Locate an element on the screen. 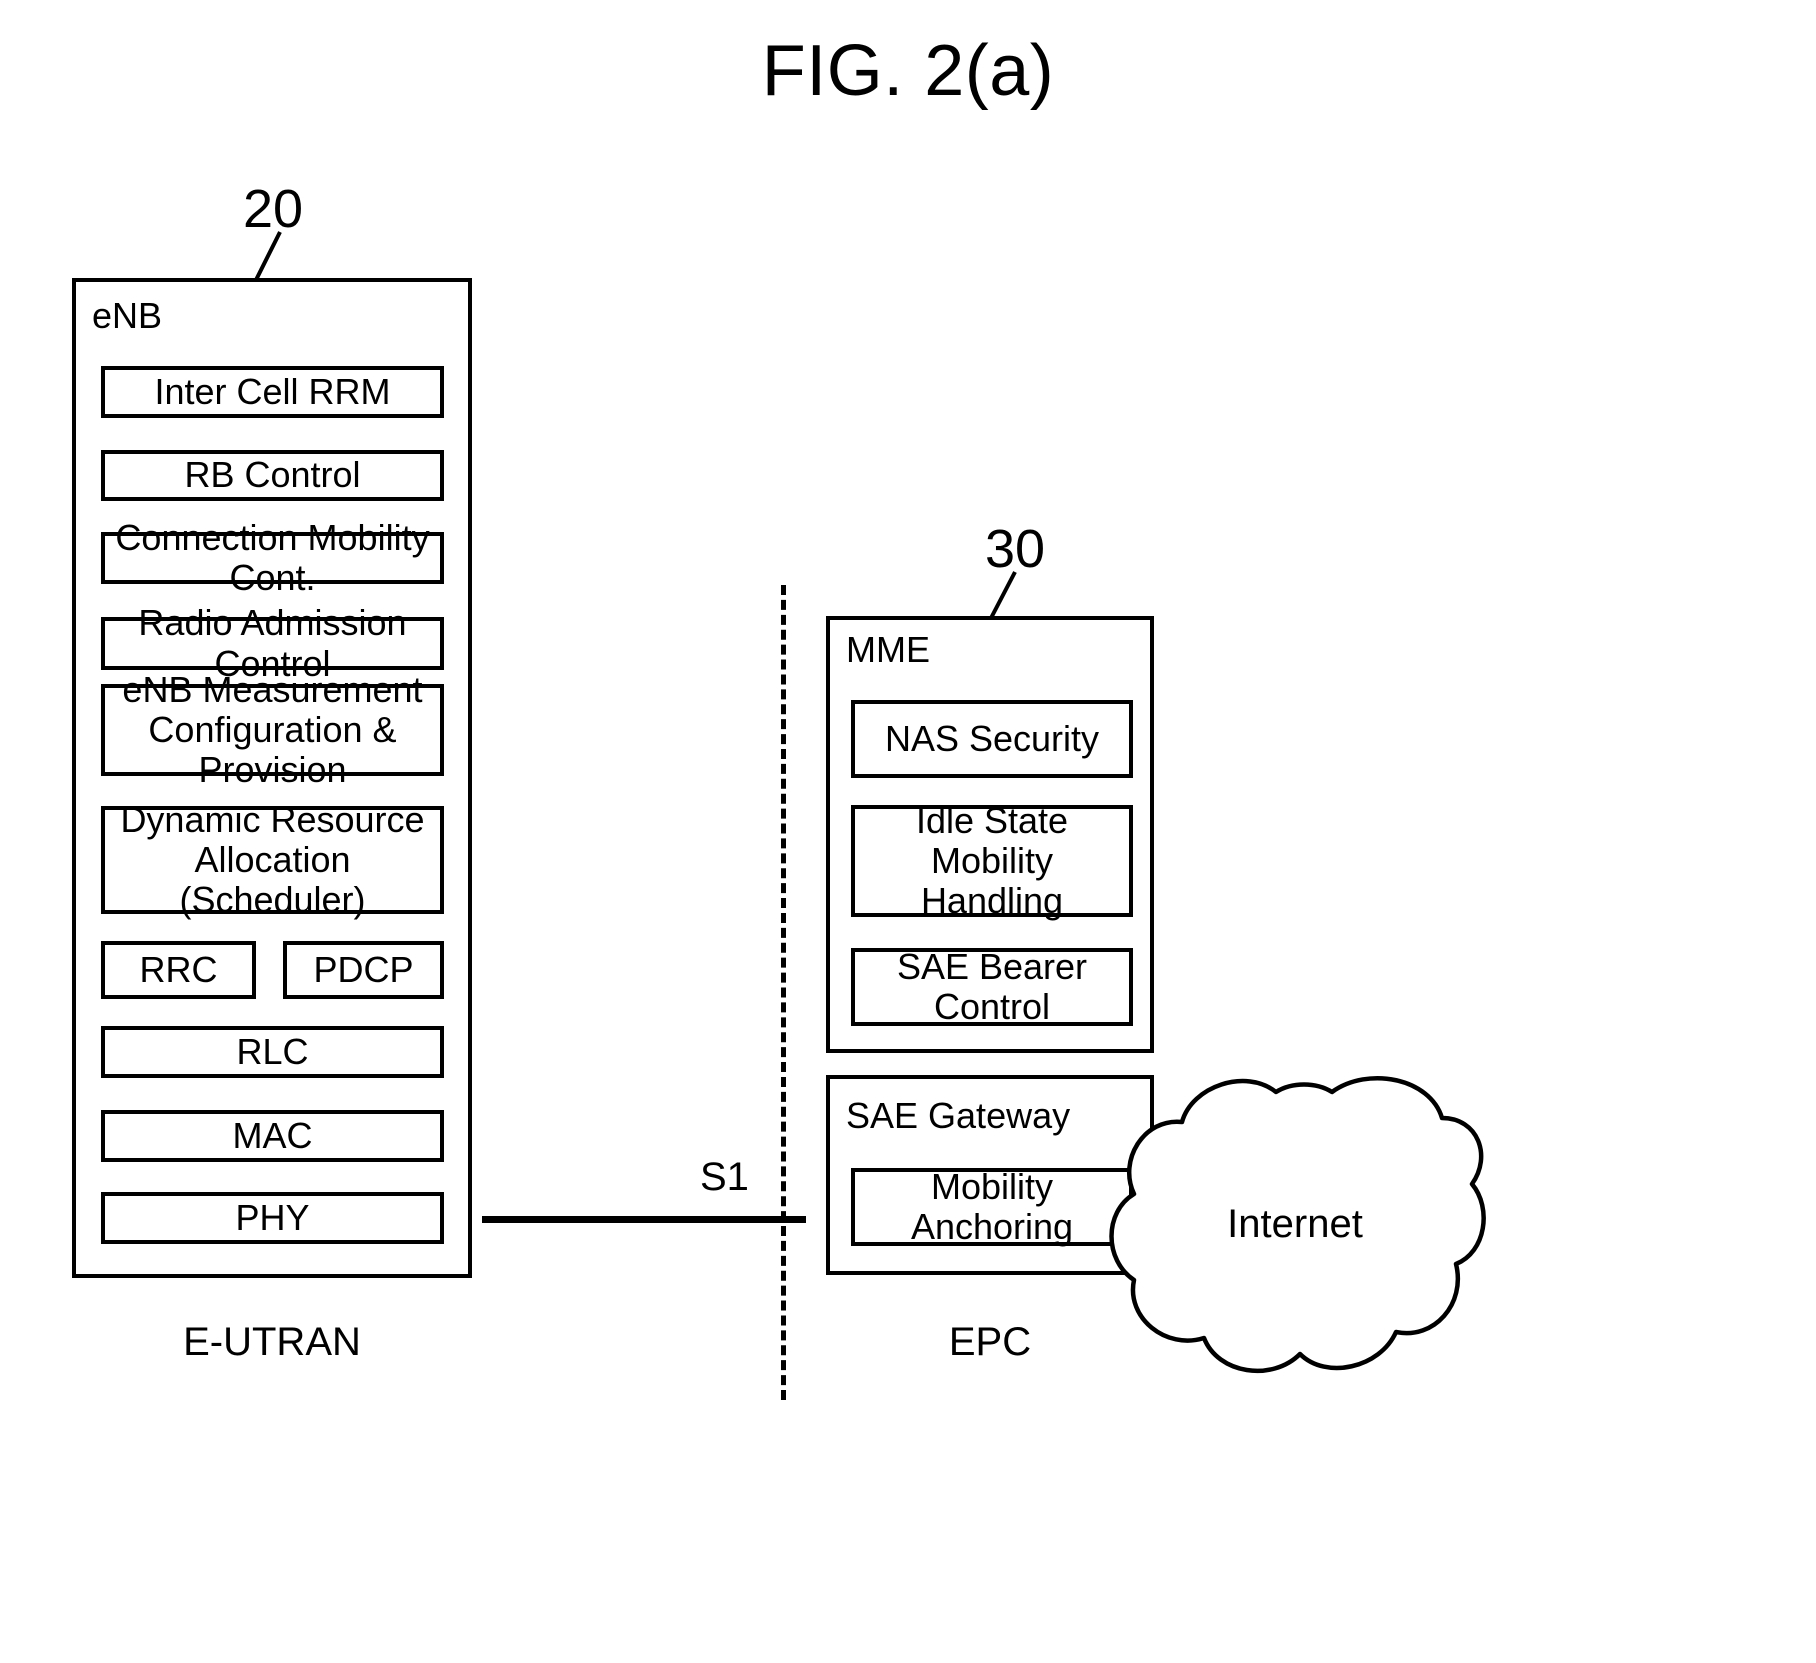 The width and height of the screenshot is (1816, 1663). enb-module-label: MAC is located at coordinates (272, 1135).